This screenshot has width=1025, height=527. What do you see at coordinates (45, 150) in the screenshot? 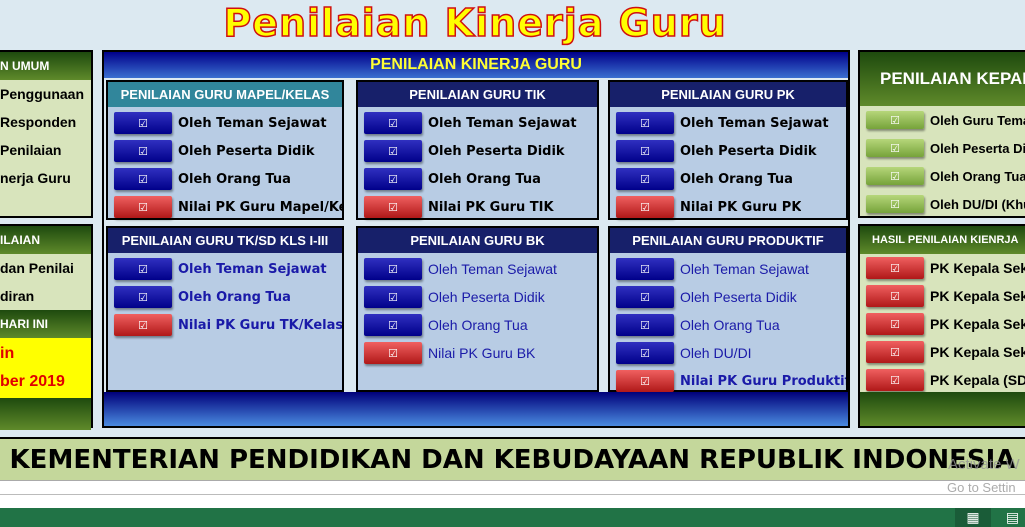
I see `left-menu-item: Penilaian` at bounding box center [45, 150].